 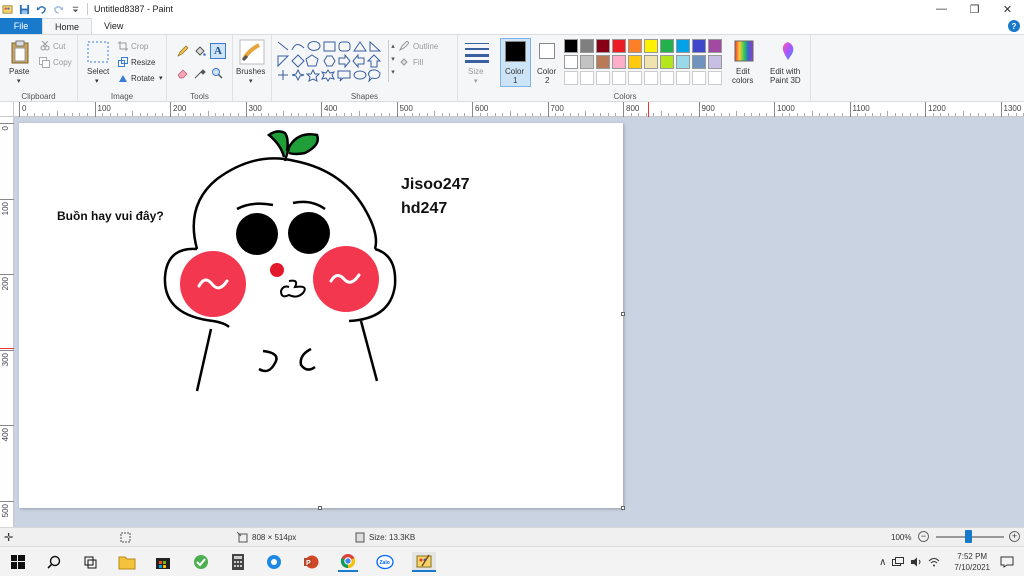 I want to click on eraser-icon, so click(x=183, y=73).